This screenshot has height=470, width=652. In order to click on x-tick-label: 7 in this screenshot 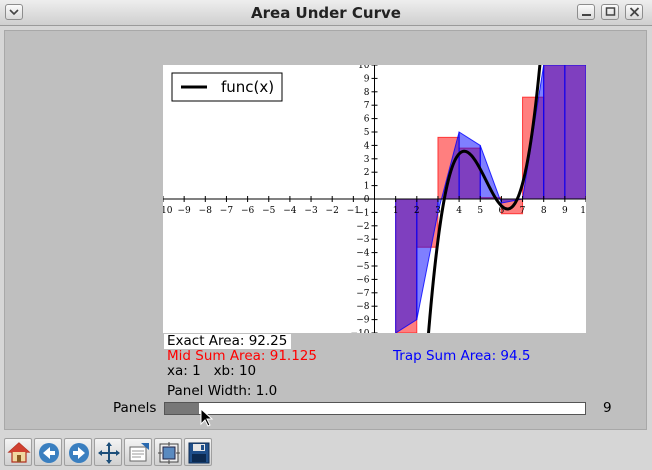, I will do `click(523, 211)`.